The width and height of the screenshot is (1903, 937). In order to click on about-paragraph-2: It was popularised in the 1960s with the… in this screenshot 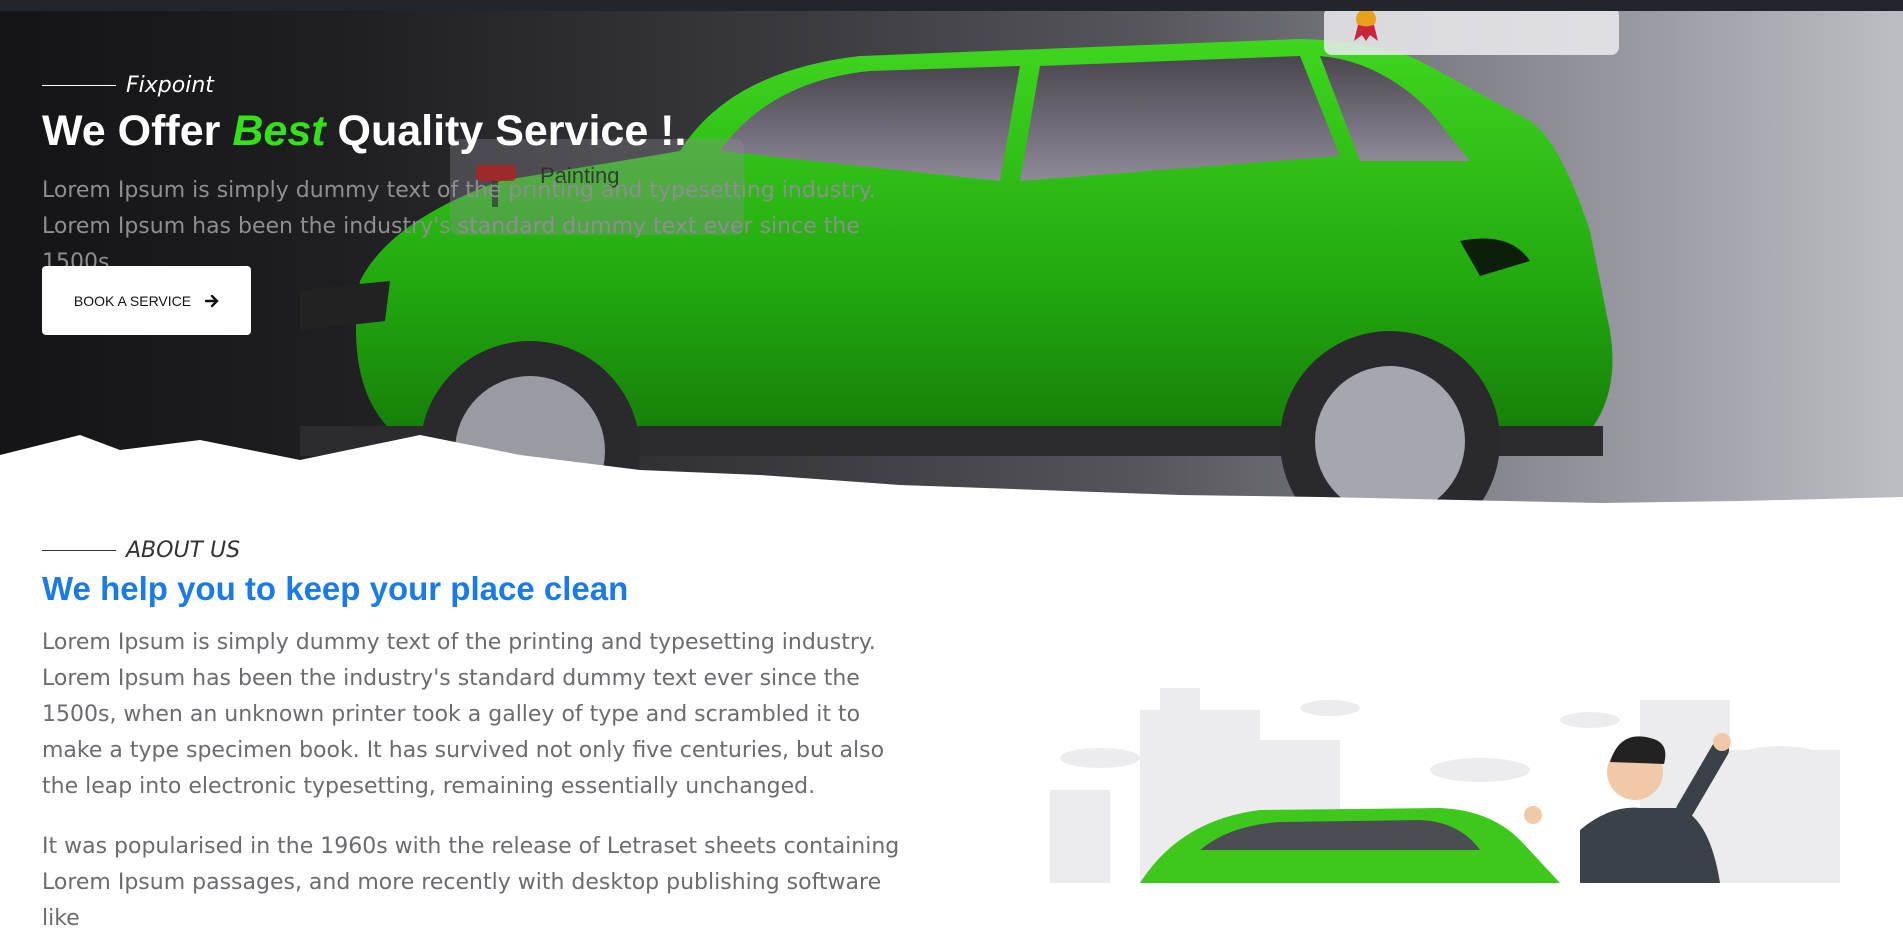, I will do `click(471, 882)`.